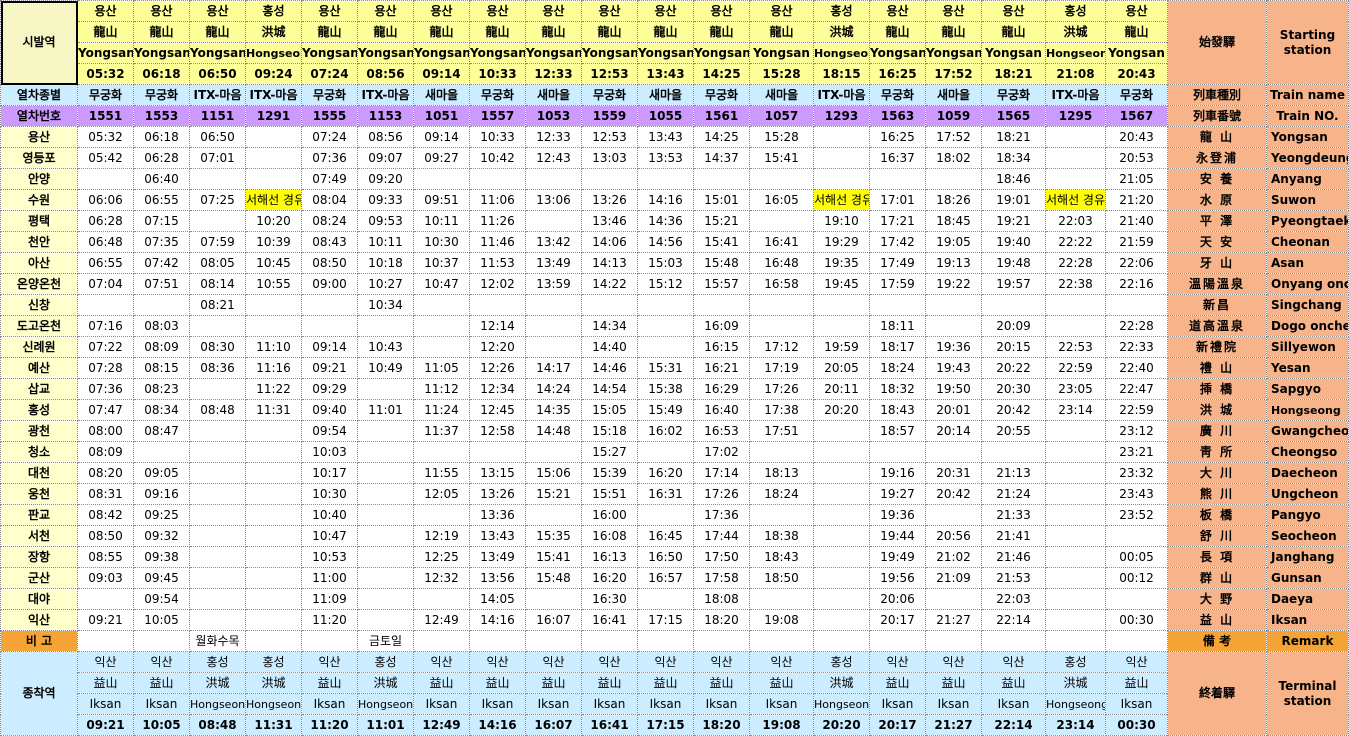 The height and width of the screenshot is (736, 1349). What do you see at coordinates (953, 284) in the screenshot?
I see `time-cell: 19:22` at bounding box center [953, 284].